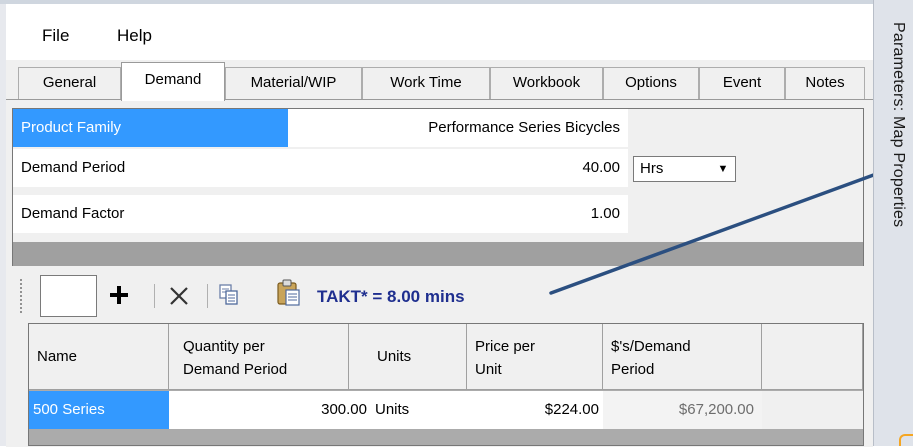 The width and height of the screenshot is (913, 447). Describe the element at coordinates (57, 356) in the screenshot. I see `column-header-name-label: Name` at that location.